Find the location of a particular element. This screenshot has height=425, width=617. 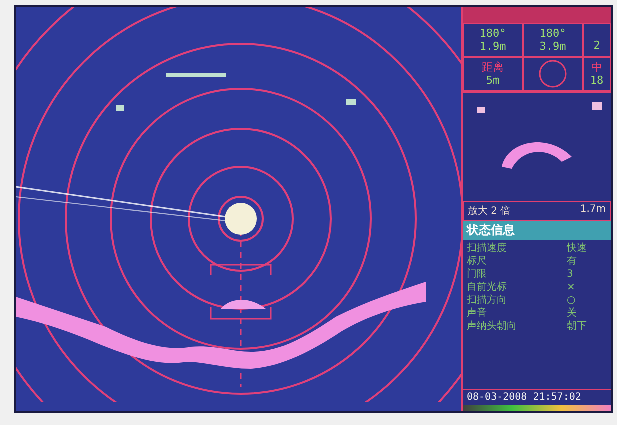

status-label: 扫描速度 is located at coordinates (487, 248).